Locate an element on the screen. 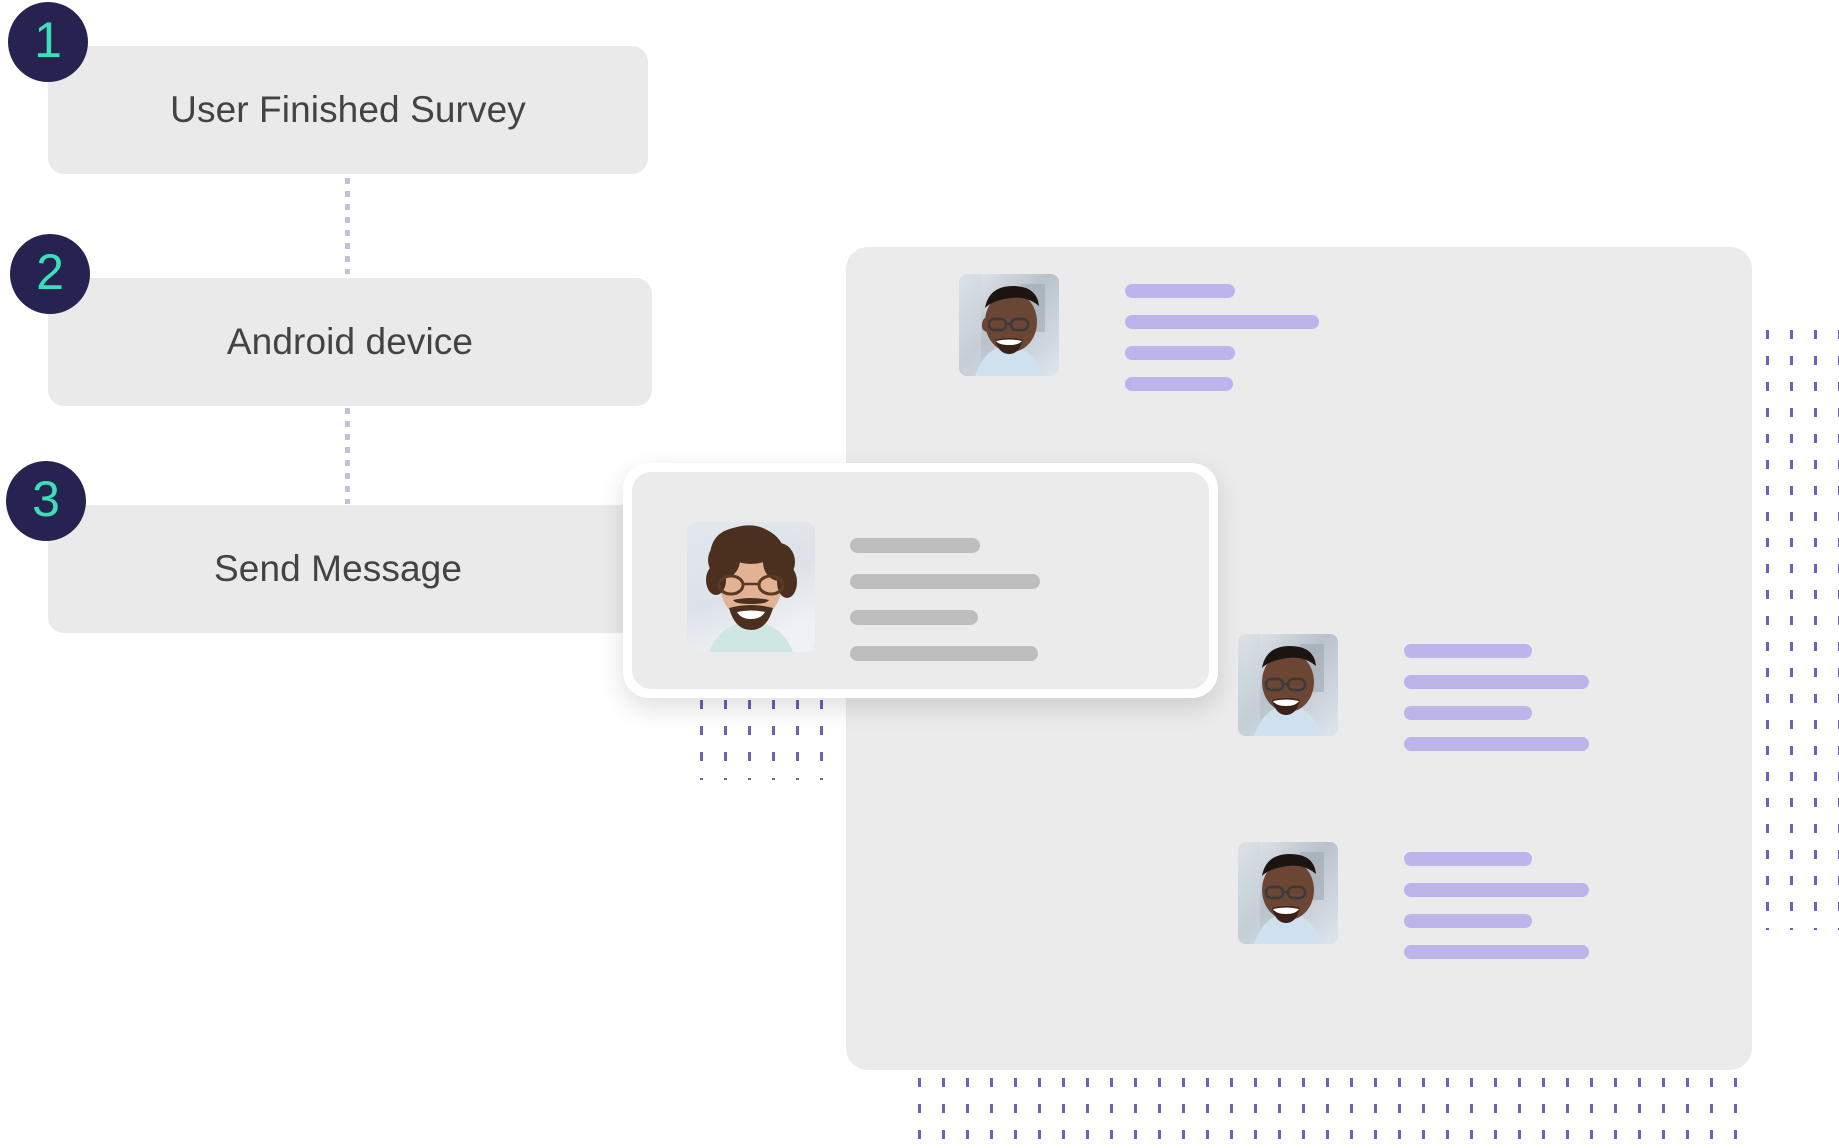 This screenshot has height=1148, width=1839. step-row-3: Send Message 3 is located at coordinates (314, 547).